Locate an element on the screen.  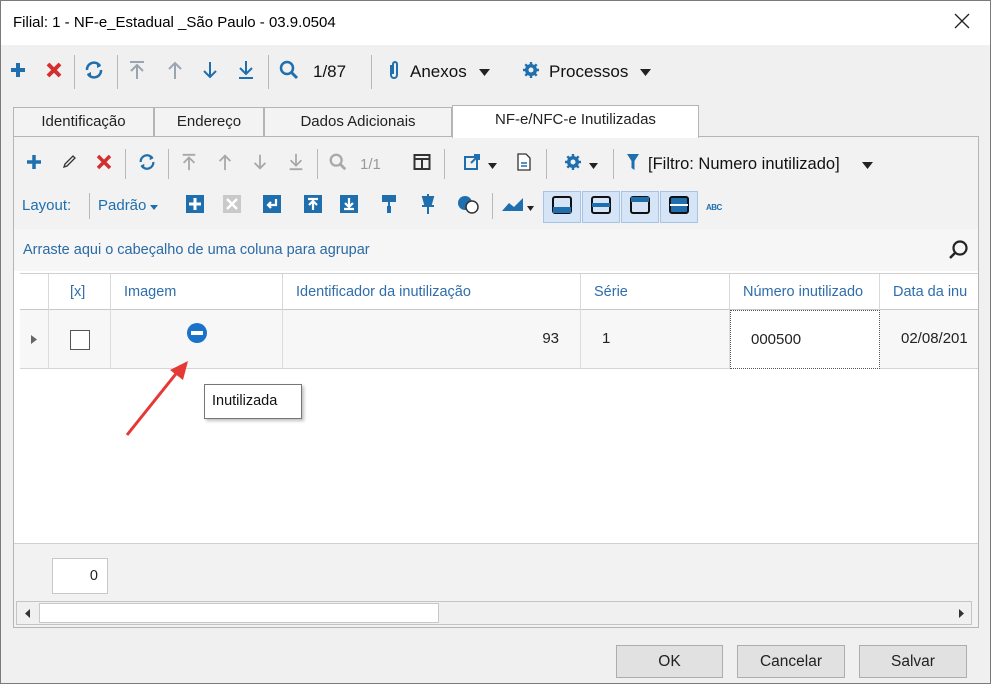
grid-edit-button is located at coordinates (69, 164).